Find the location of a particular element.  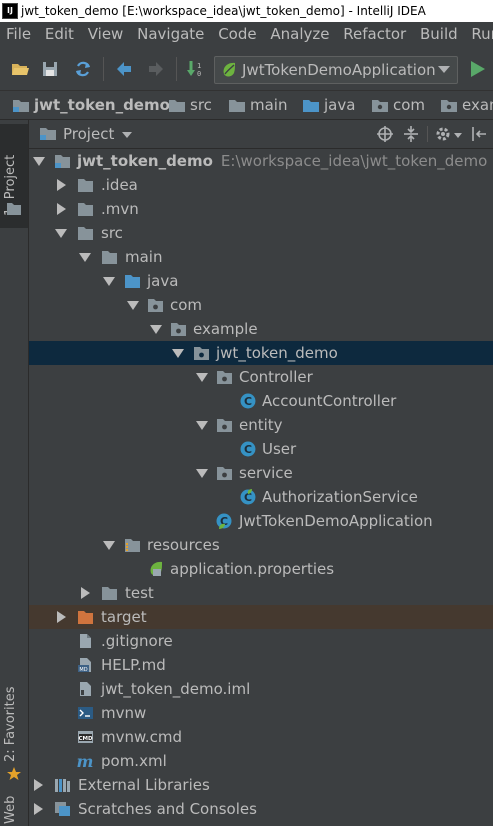

tab-project: 1: Project is located at coordinates (14, 176).